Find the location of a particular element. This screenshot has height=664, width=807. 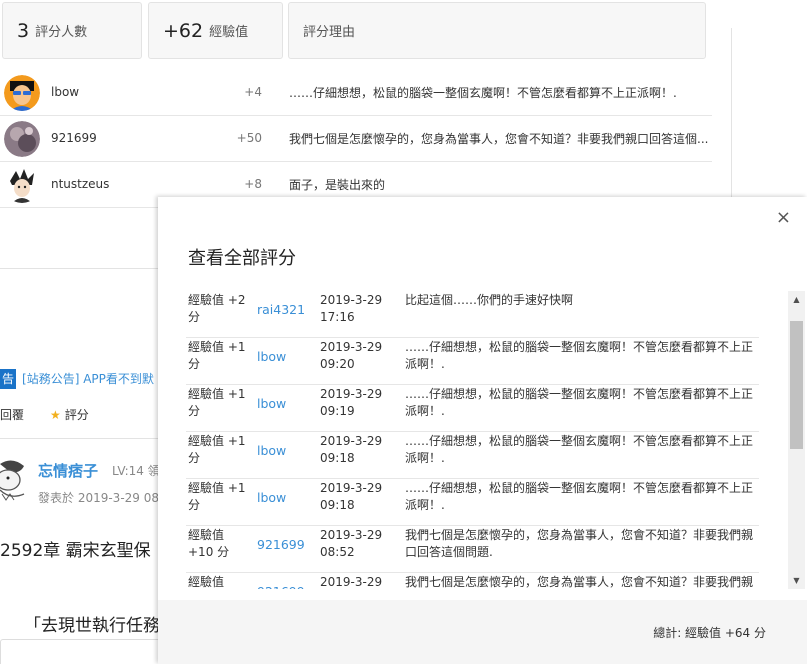

announcement: 告 [站務公告] APP看不到默 is located at coordinates (77, 379).